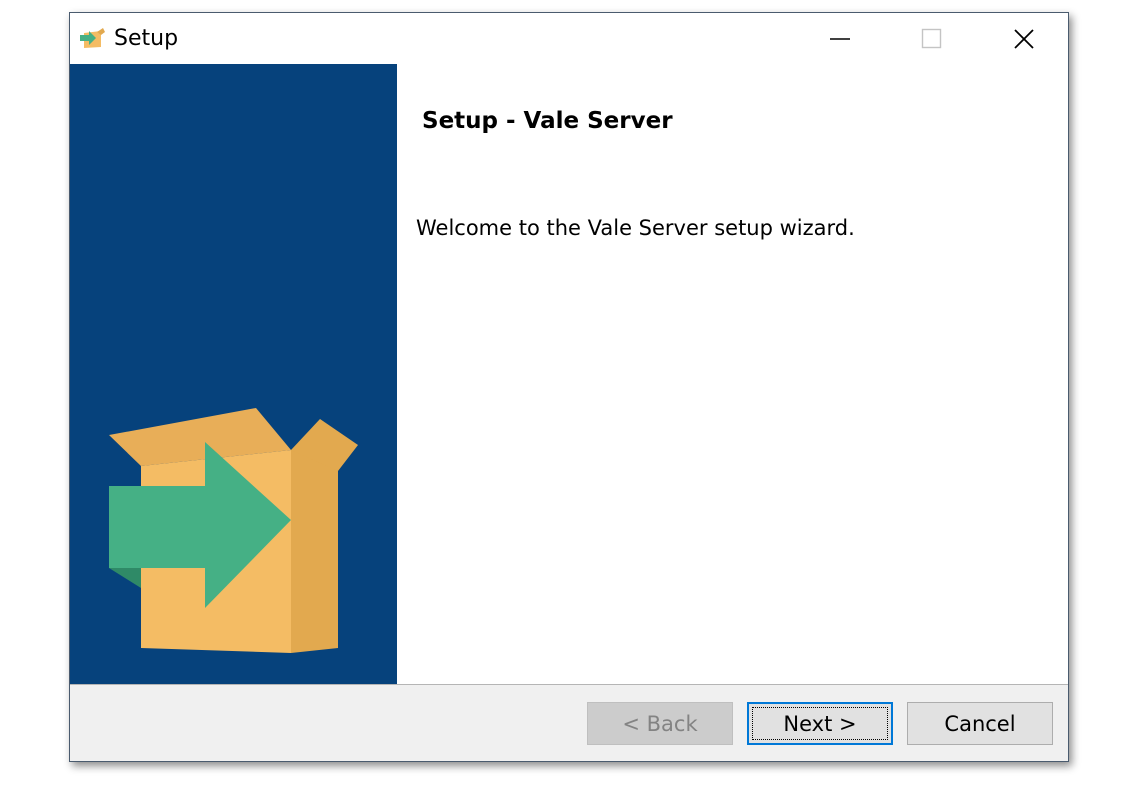  I want to click on maximize-button, so click(932, 38).